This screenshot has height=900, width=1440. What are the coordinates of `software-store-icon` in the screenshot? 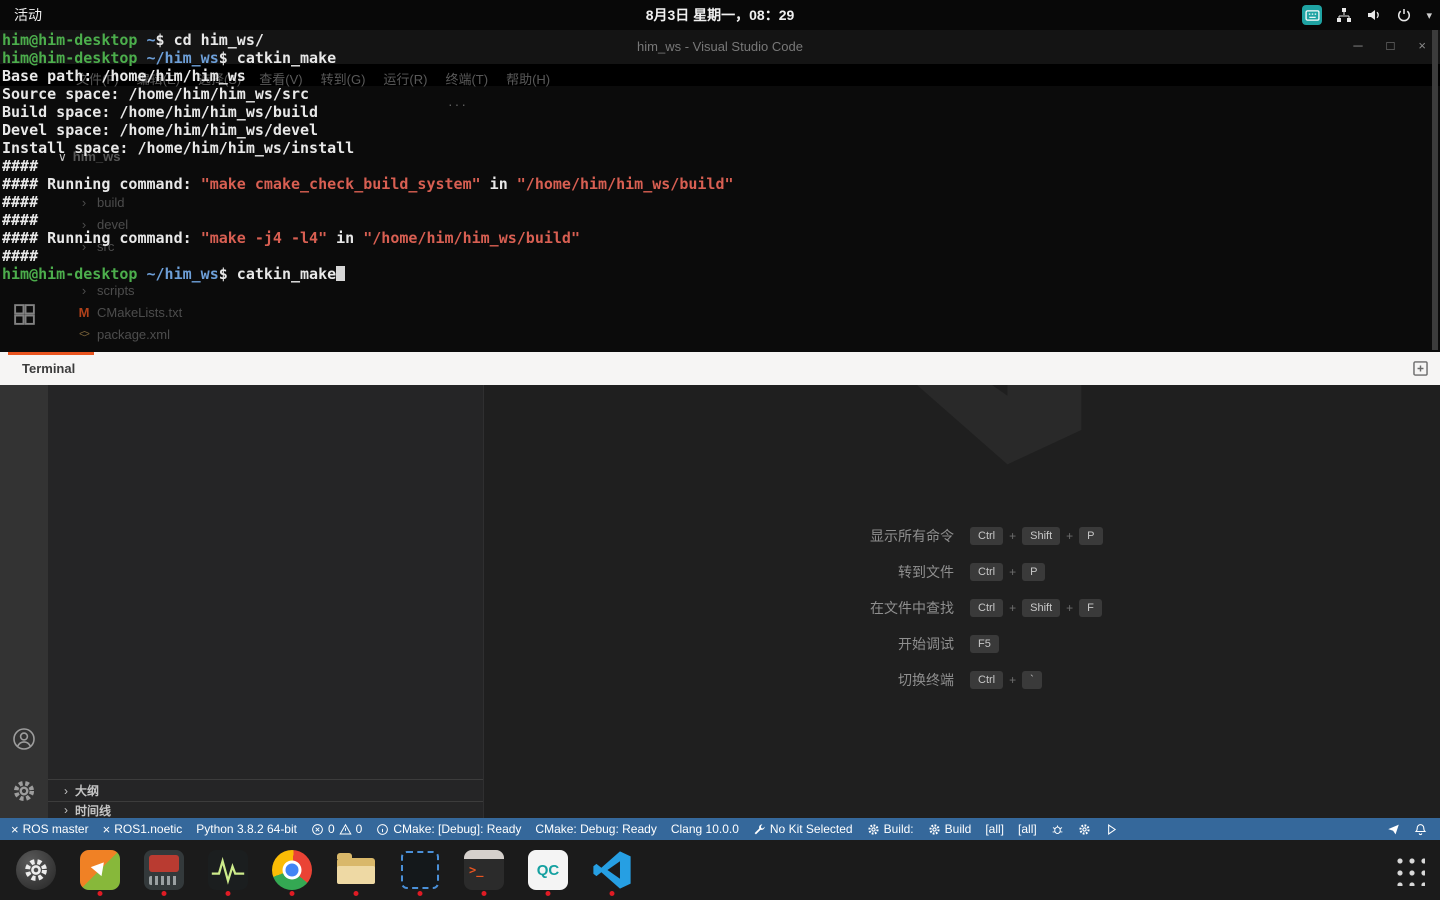 It's located at (100, 870).